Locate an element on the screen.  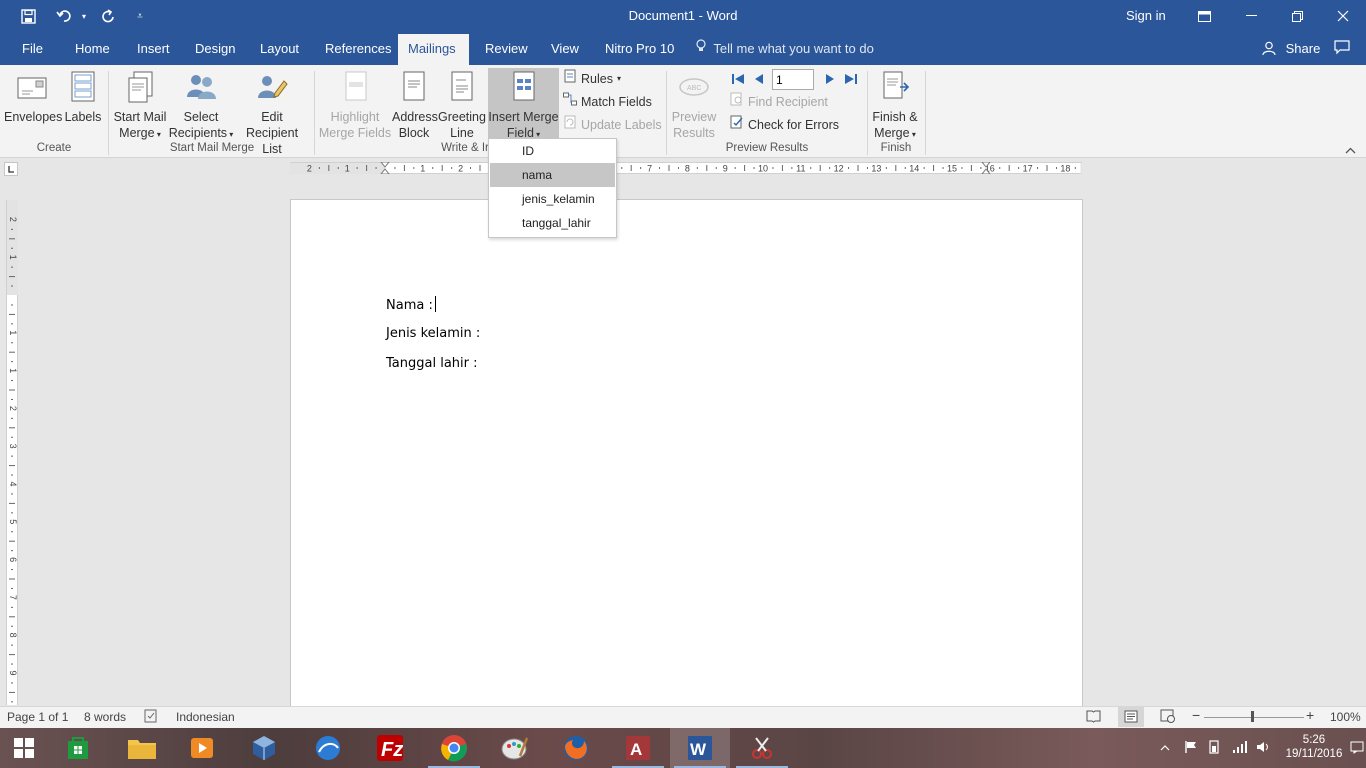
firefox-icon is located at coordinates (576, 748).